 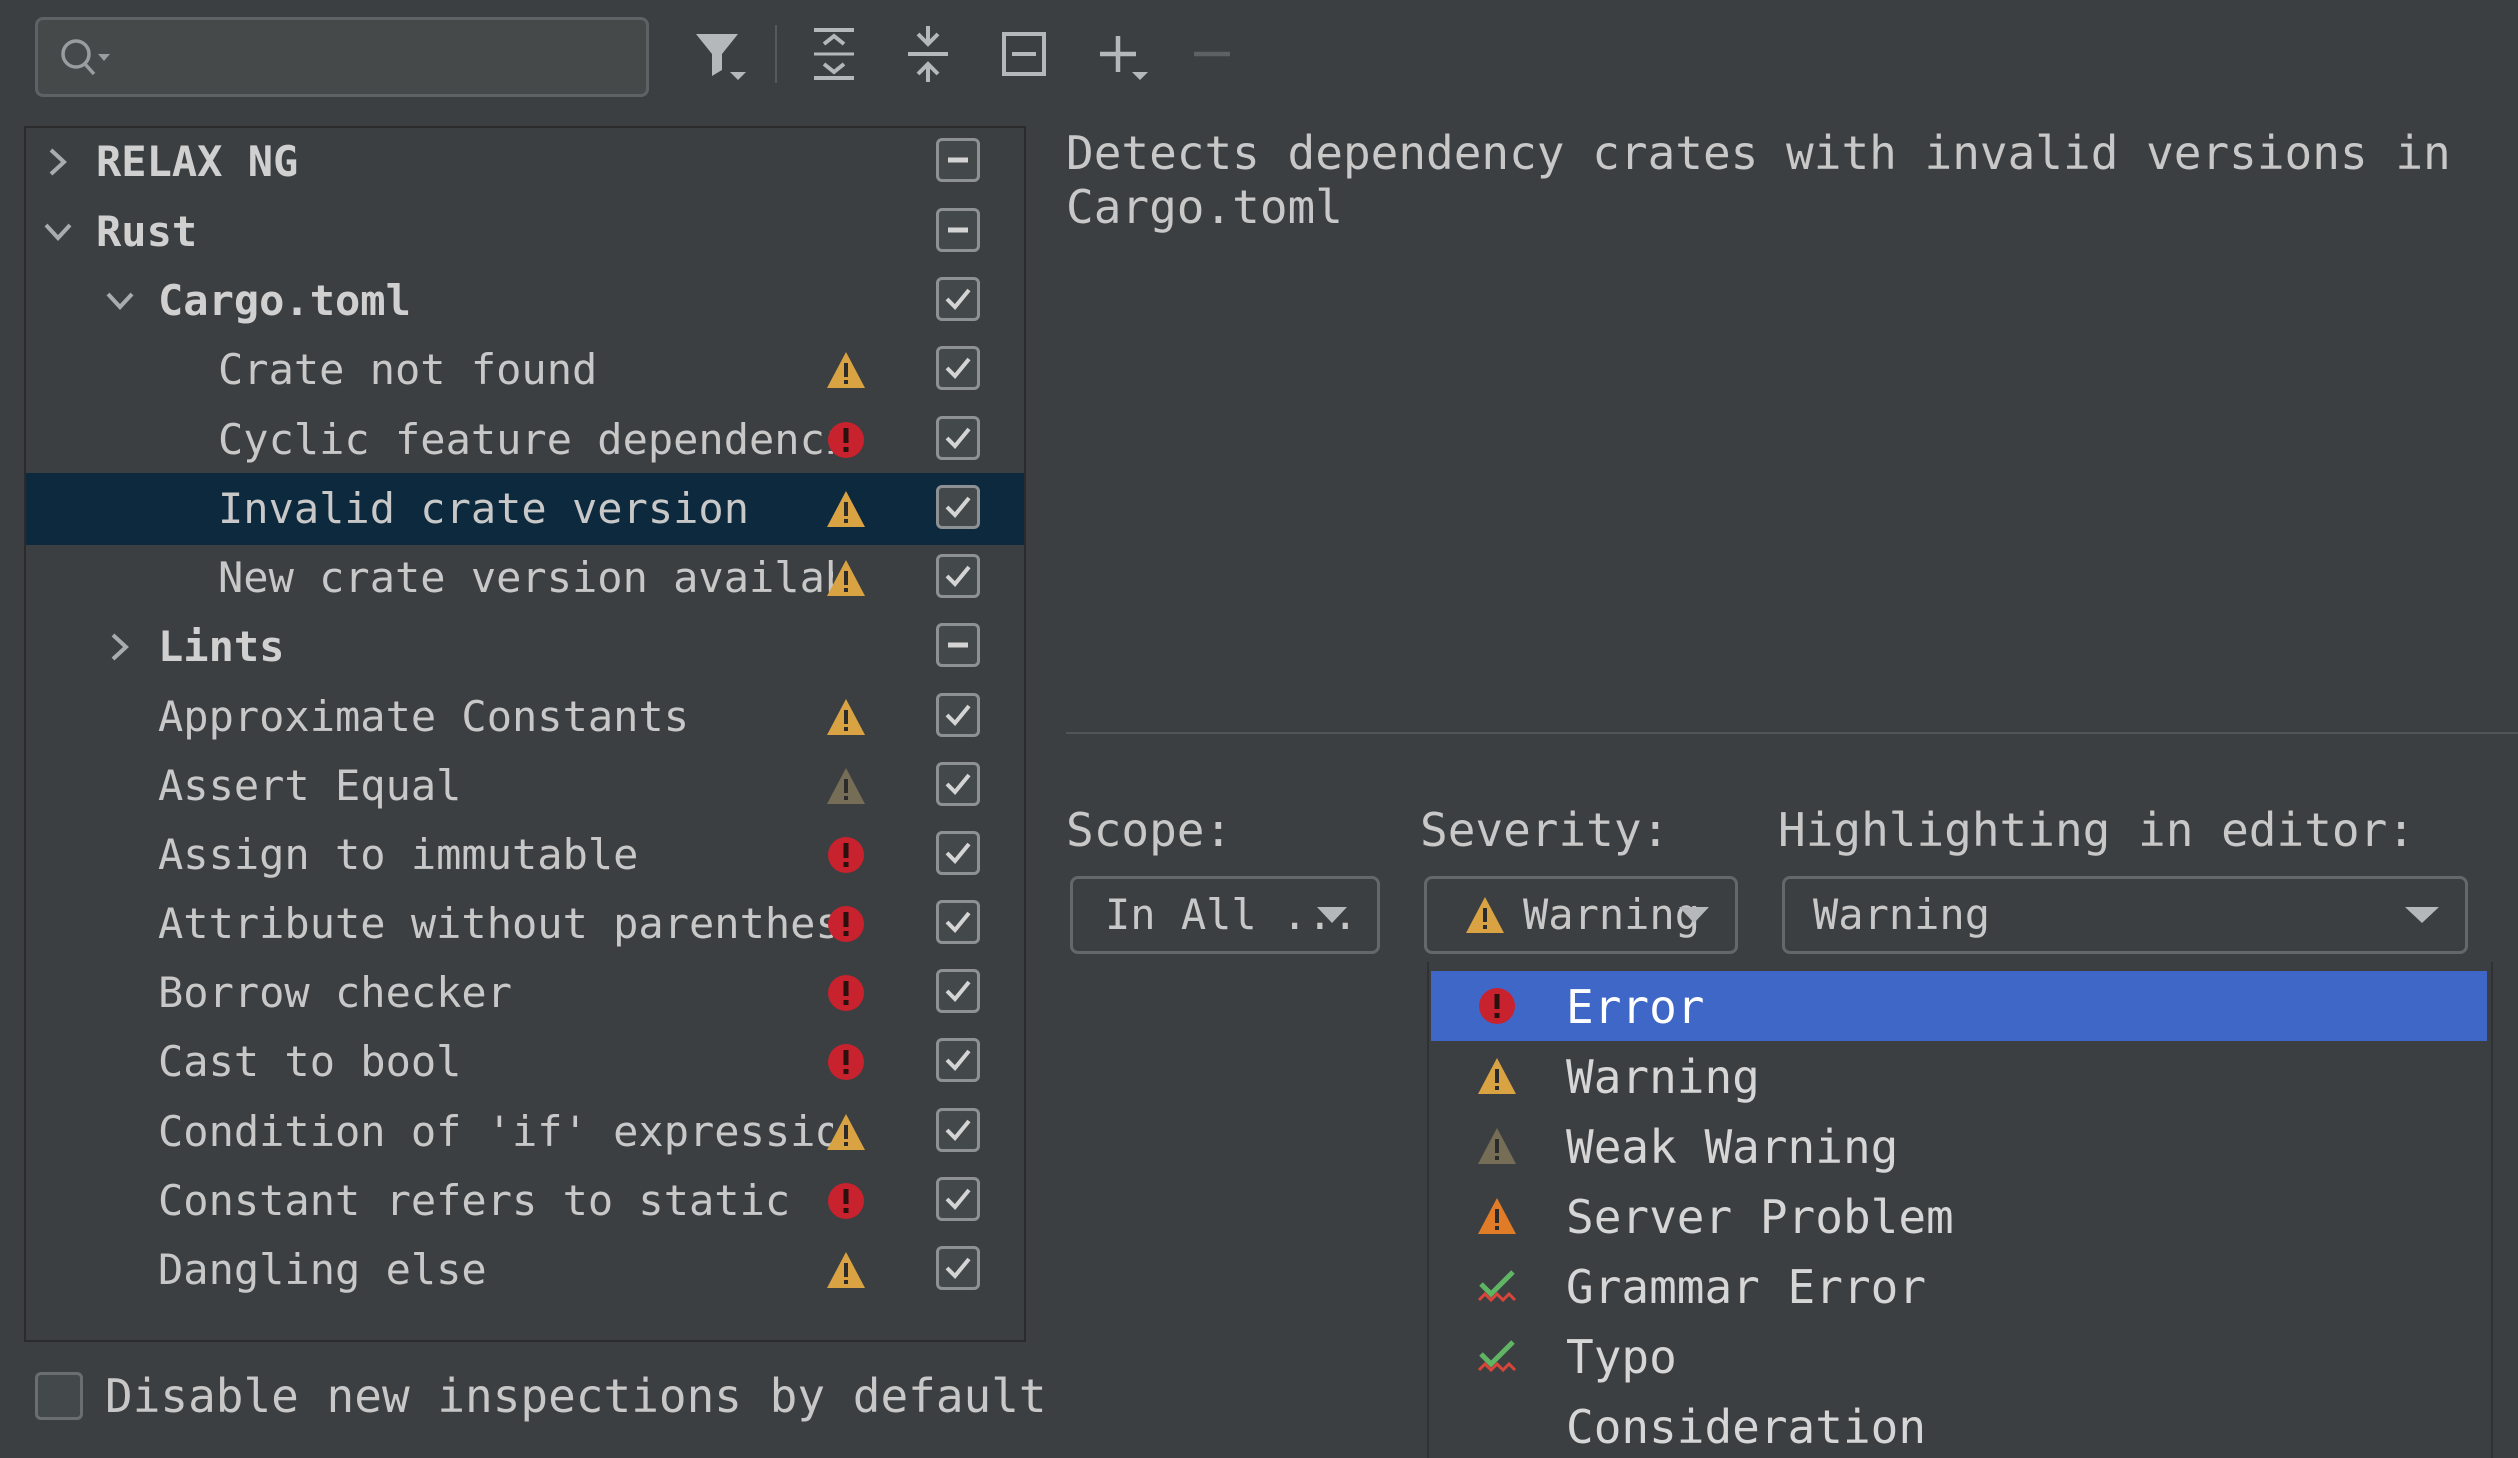 What do you see at coordinates (525, 232) in the screenshot?
I see `tree-group-row: Rust` at bounding box center [525, 232].